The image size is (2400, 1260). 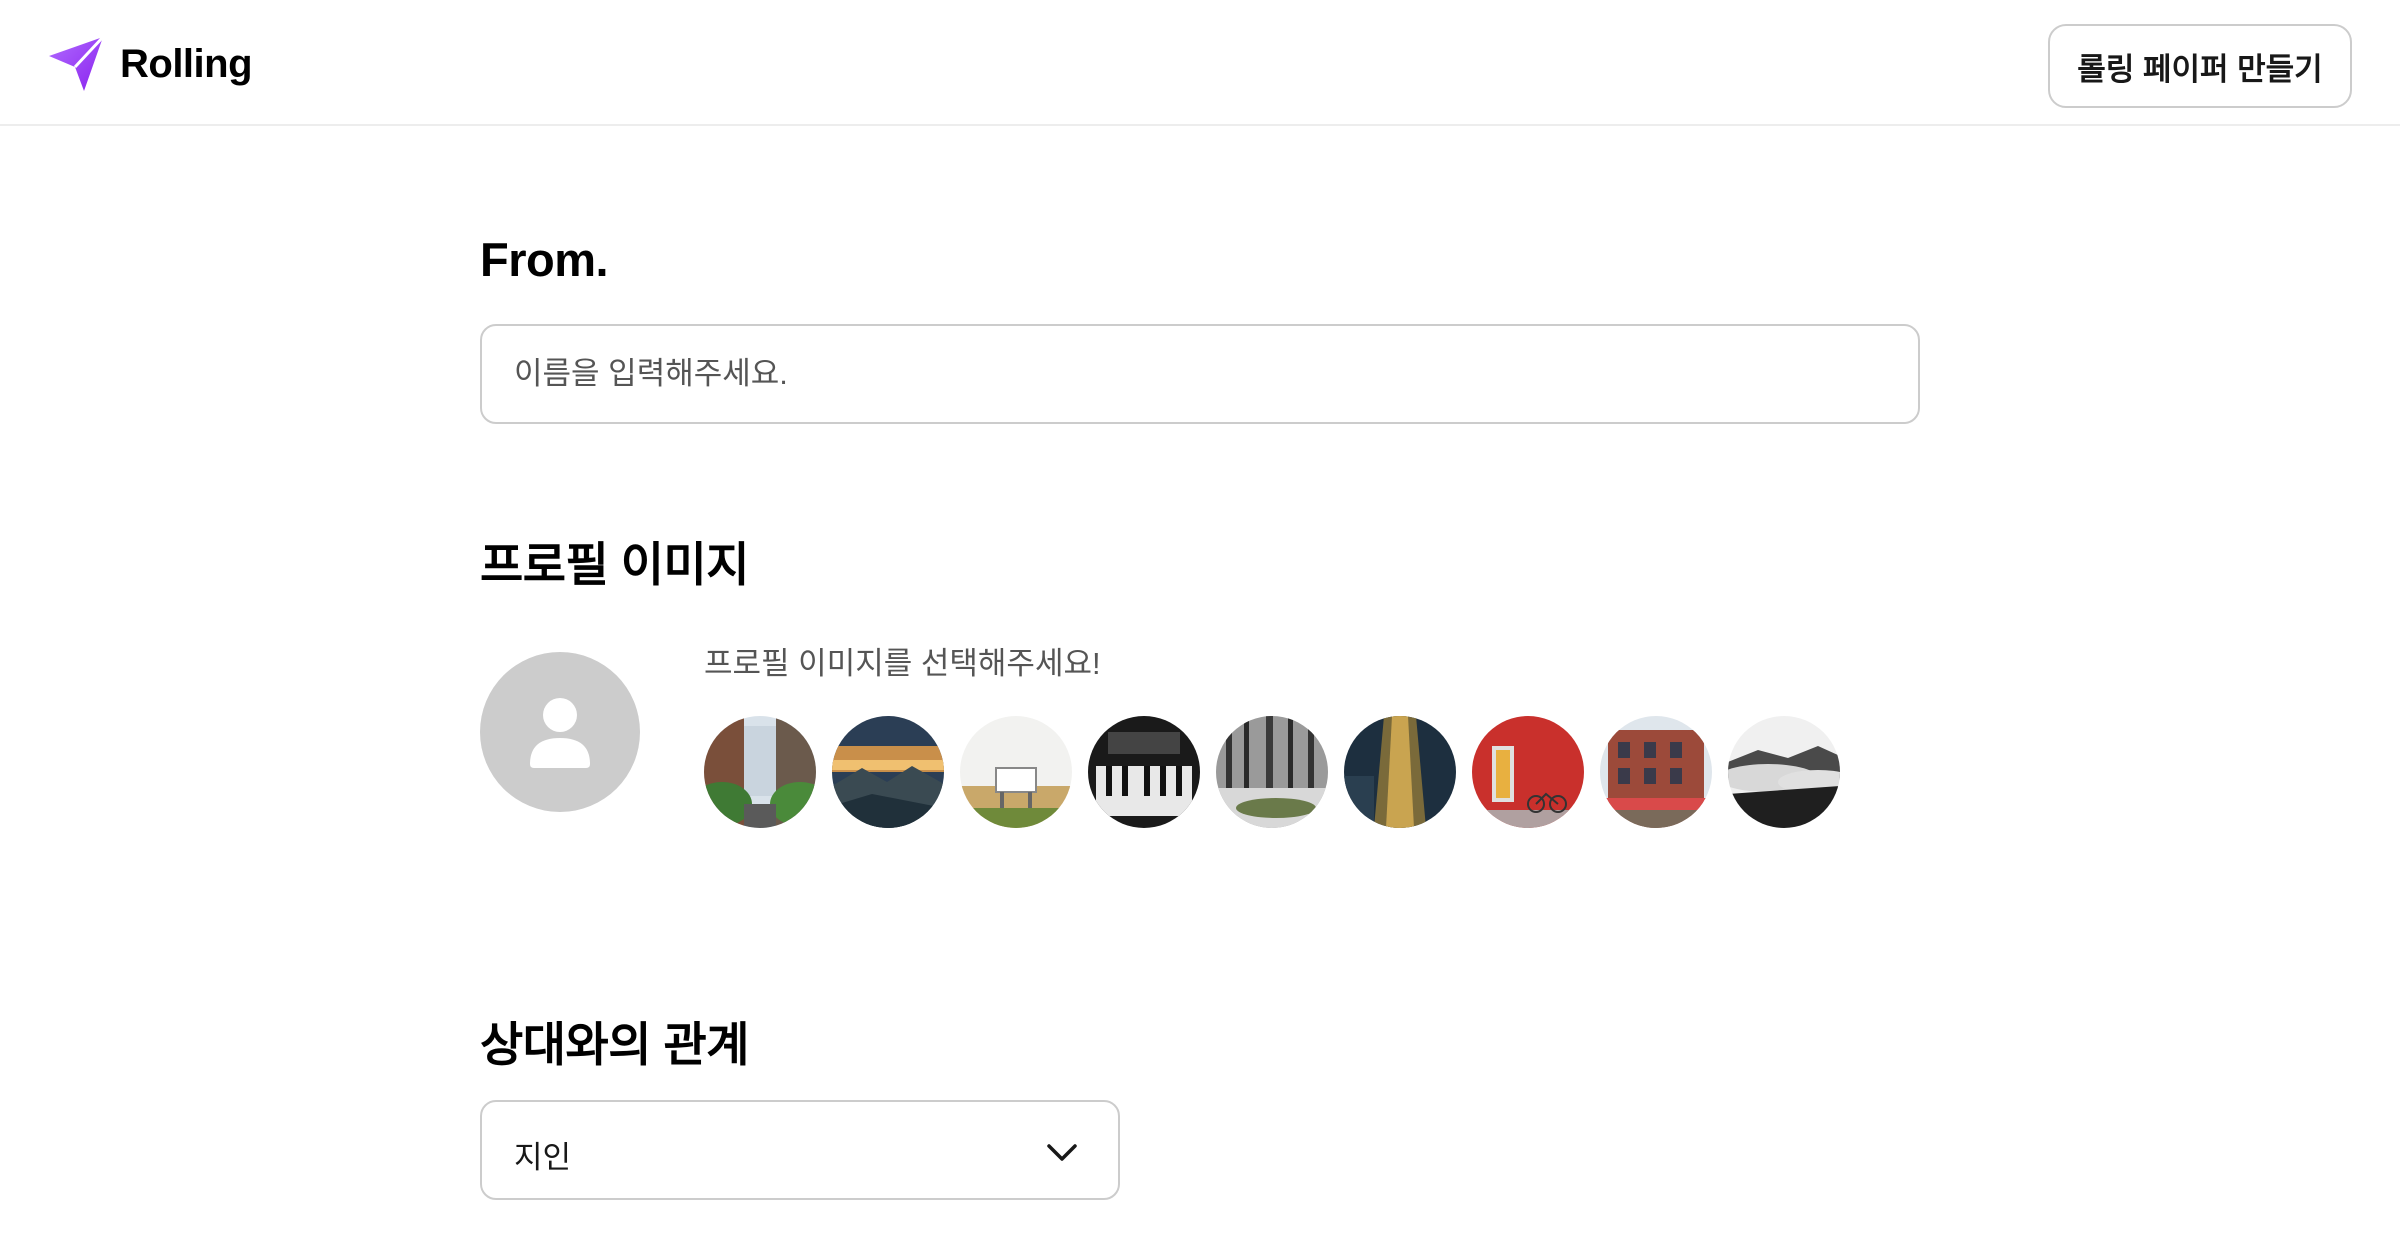 What do you see at coordinates (543, 1157) in the screenshot?
I see `relationship-selected-value: 지인` at bounding box center [543, 1157].